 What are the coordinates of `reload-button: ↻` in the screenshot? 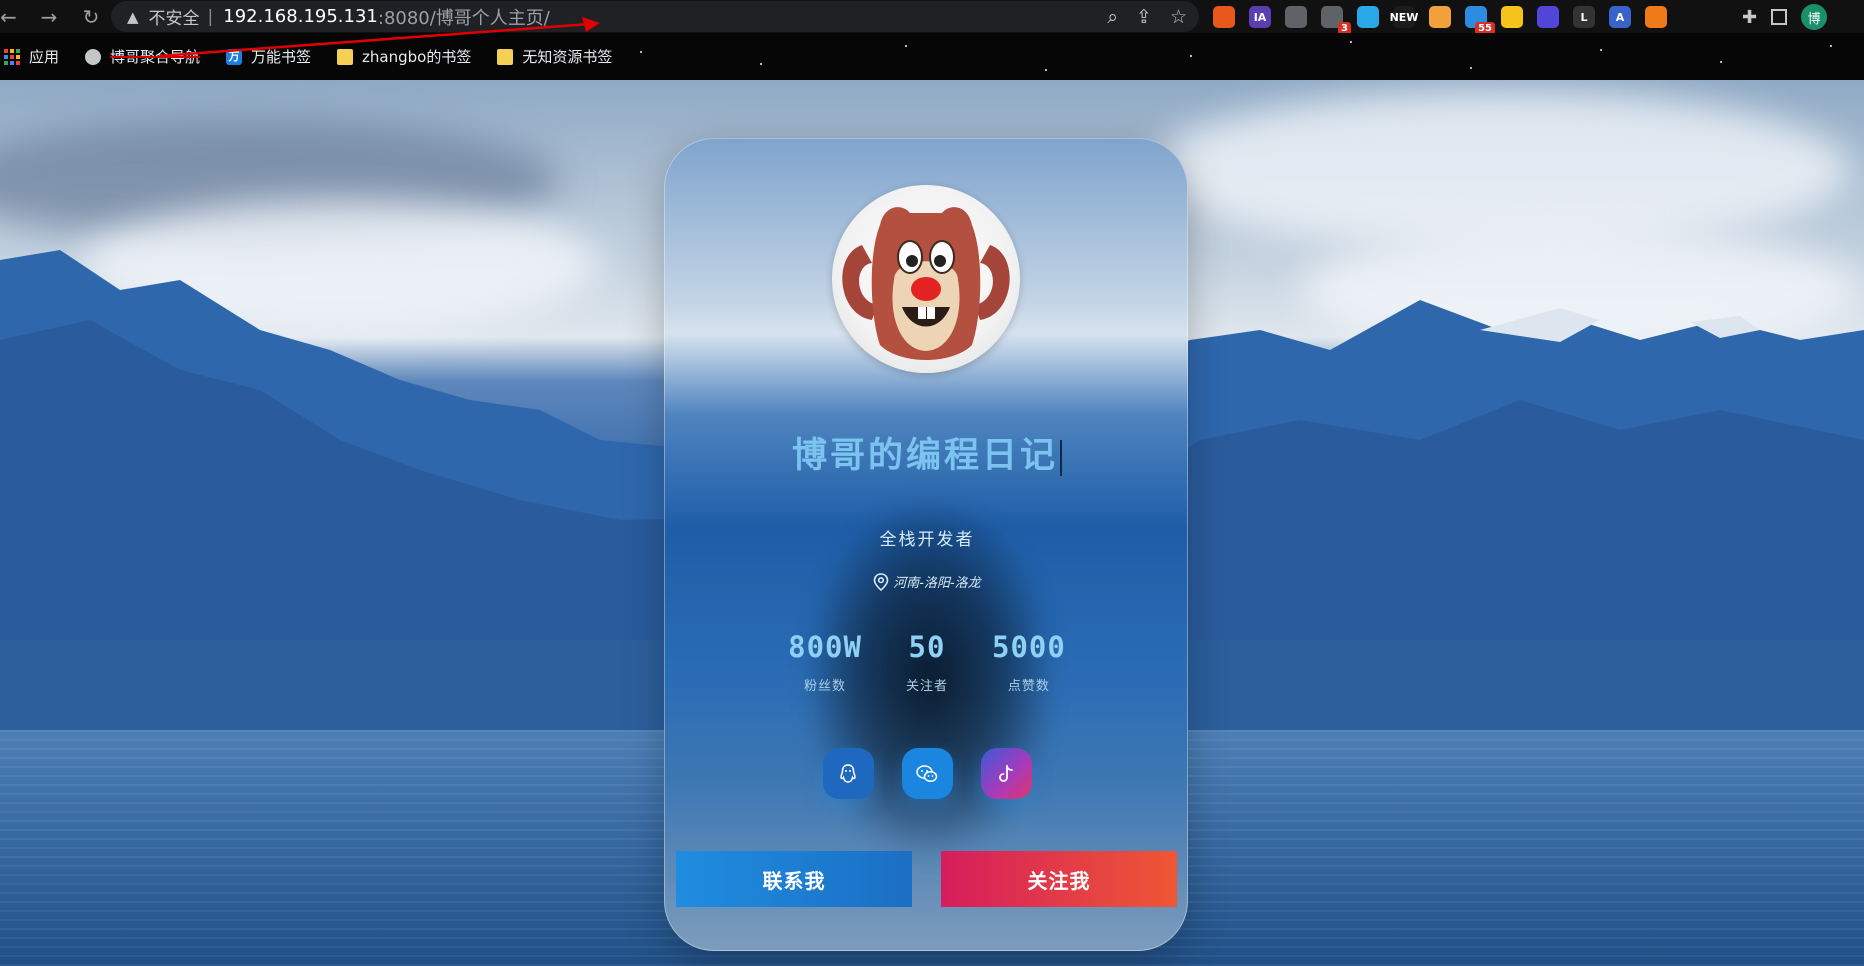 It's located at (91, 17).